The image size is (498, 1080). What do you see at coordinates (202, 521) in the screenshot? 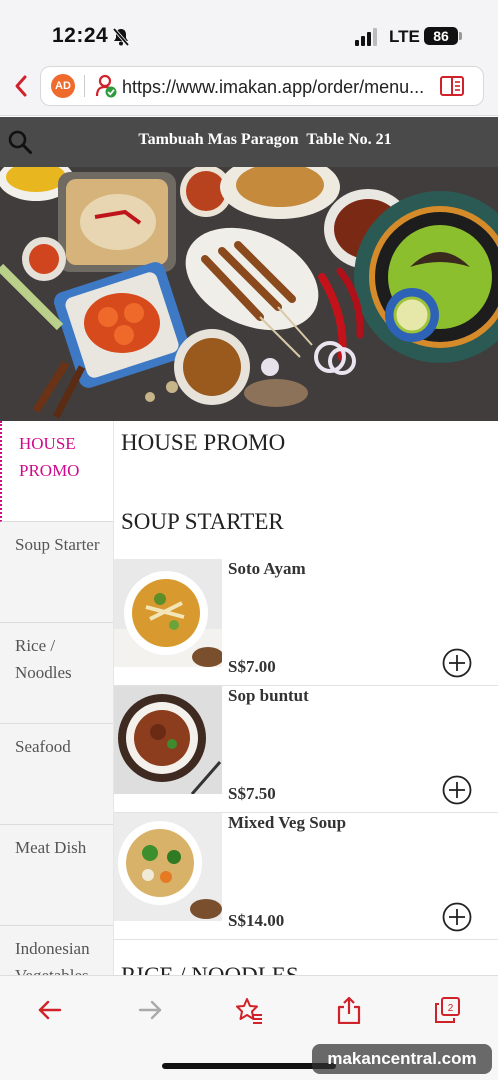
I see `section-title-soup-starter: SOUP STARTER` at bounding box center [202, 521].